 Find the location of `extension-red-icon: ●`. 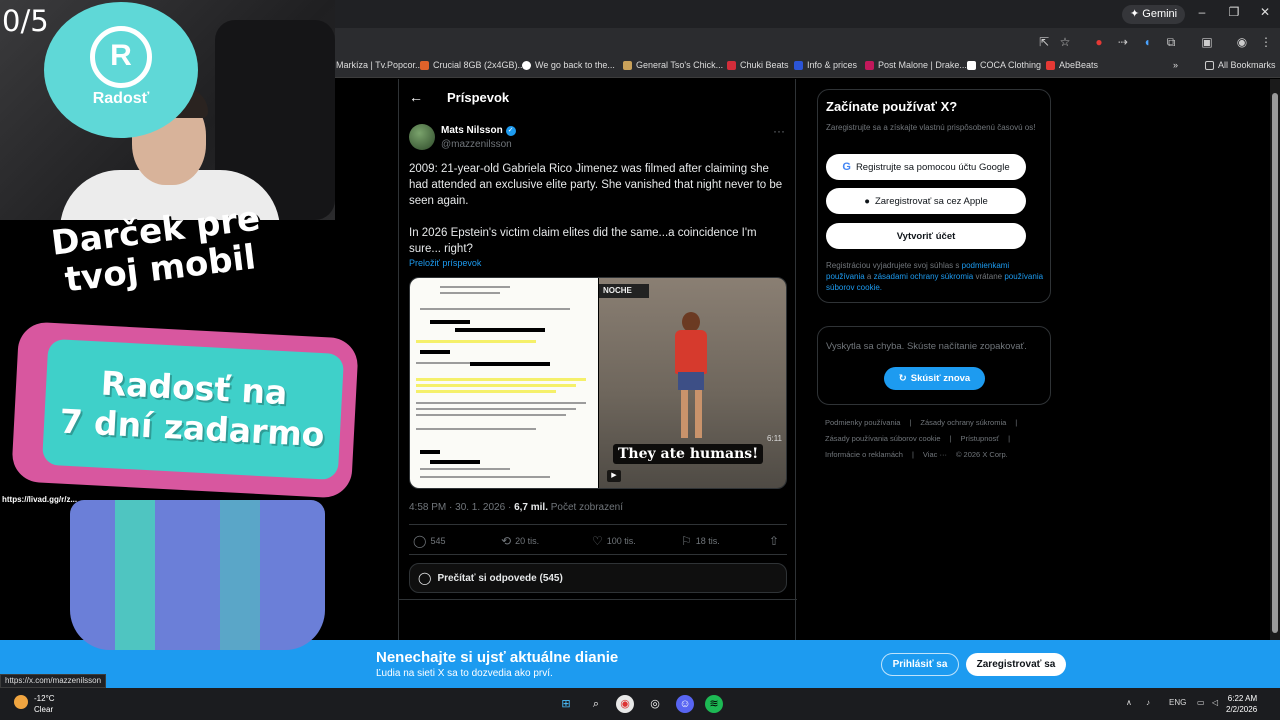

extension-red-icon: ● is located at coordinates (1099, 42).